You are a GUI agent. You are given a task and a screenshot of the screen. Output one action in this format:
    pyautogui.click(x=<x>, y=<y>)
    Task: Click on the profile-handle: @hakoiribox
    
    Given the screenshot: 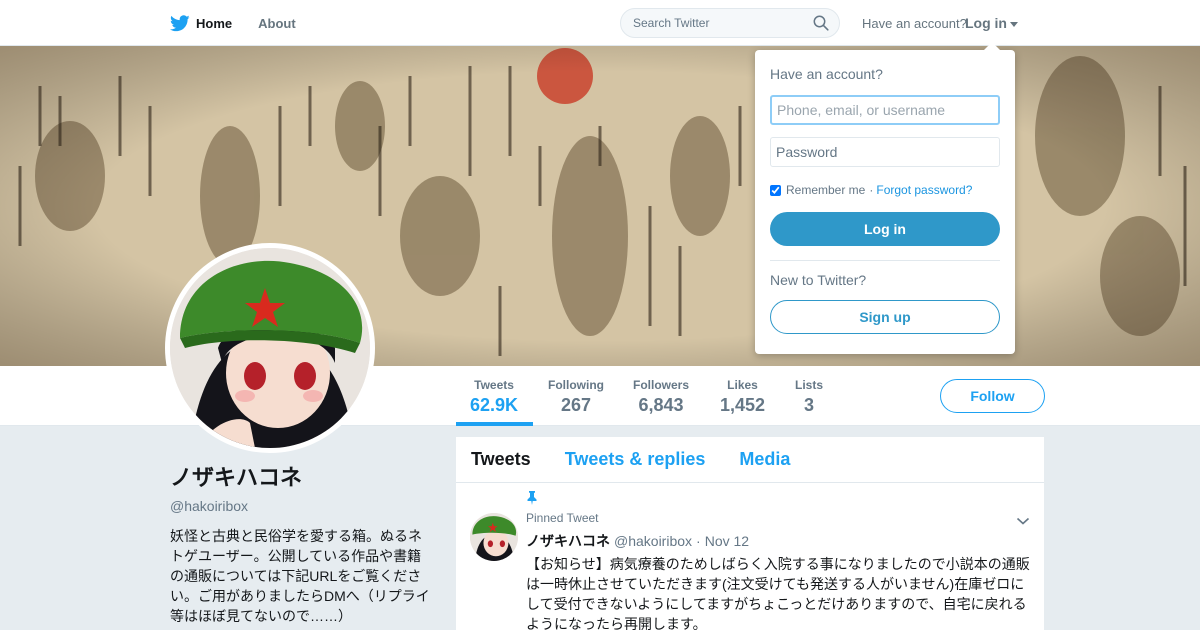 What is the action you would take?
    pyautogui.click(x=301, y=506)
    